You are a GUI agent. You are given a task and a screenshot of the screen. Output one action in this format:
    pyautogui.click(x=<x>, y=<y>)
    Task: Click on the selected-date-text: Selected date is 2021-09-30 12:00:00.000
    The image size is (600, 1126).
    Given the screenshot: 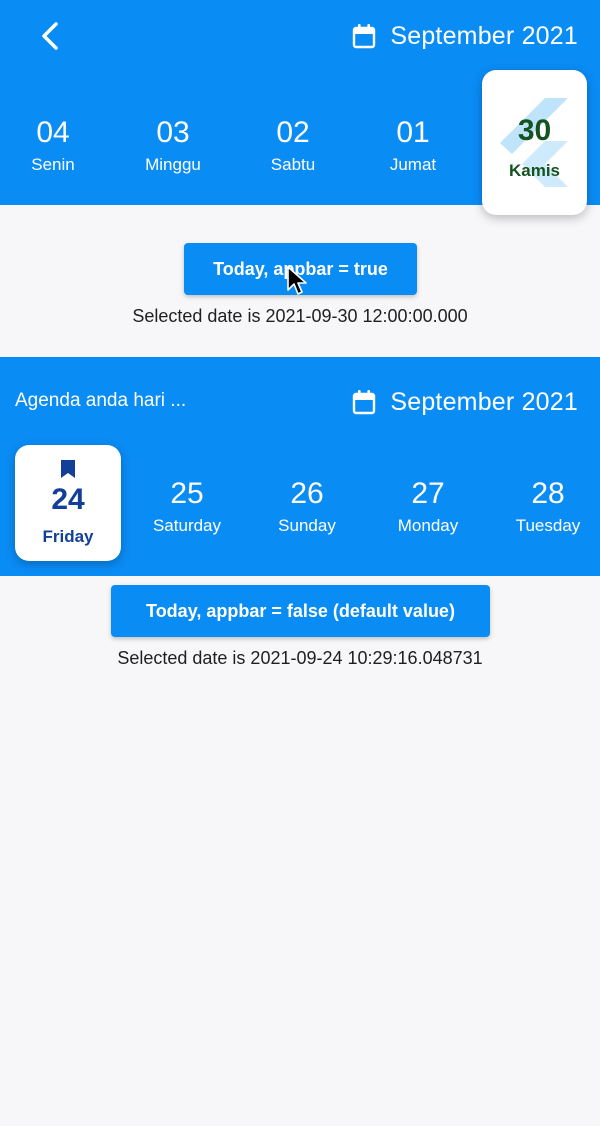 What is the action you would take?
    pyautogui.click(x=300, y=316)
    